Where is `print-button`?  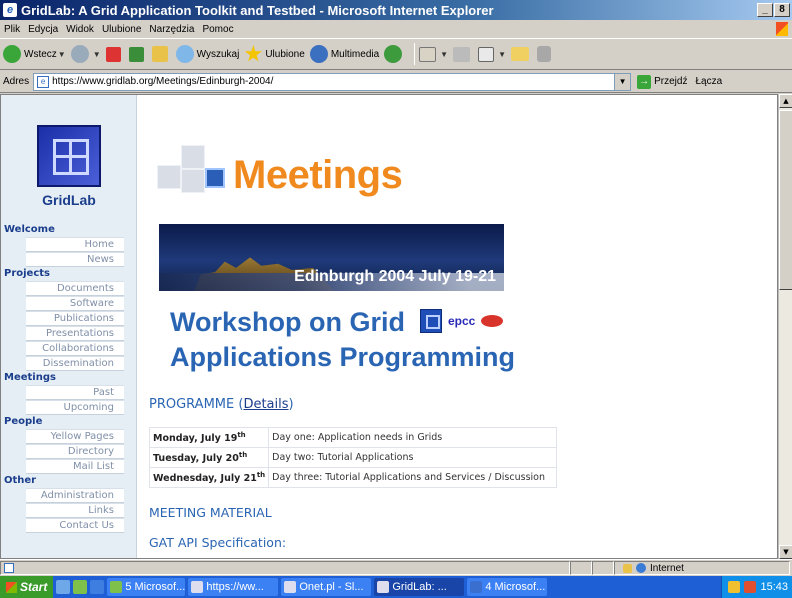 print-button is located at coordinates (463, 54).